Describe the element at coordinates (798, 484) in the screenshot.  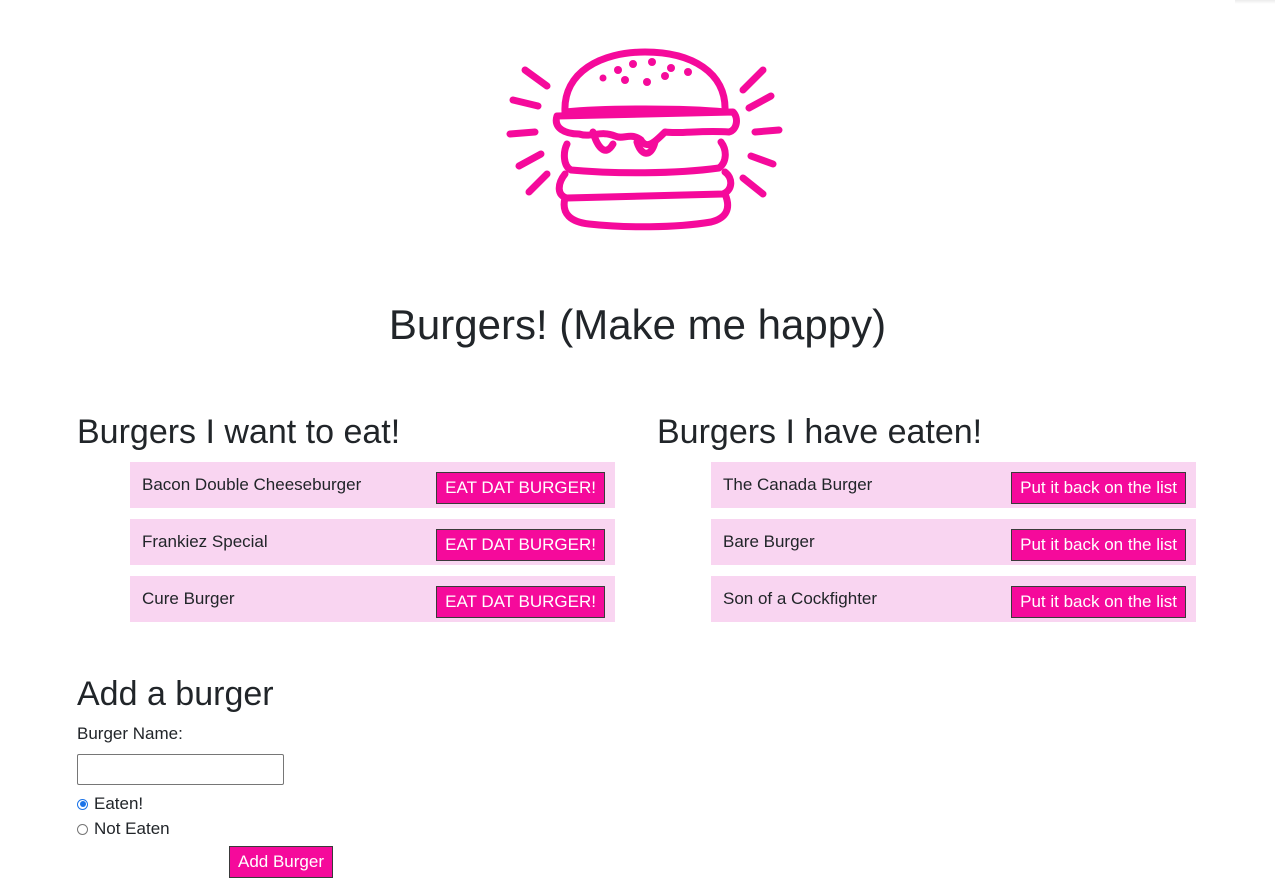
I see `burger-name: The Canada Burger` at that location.